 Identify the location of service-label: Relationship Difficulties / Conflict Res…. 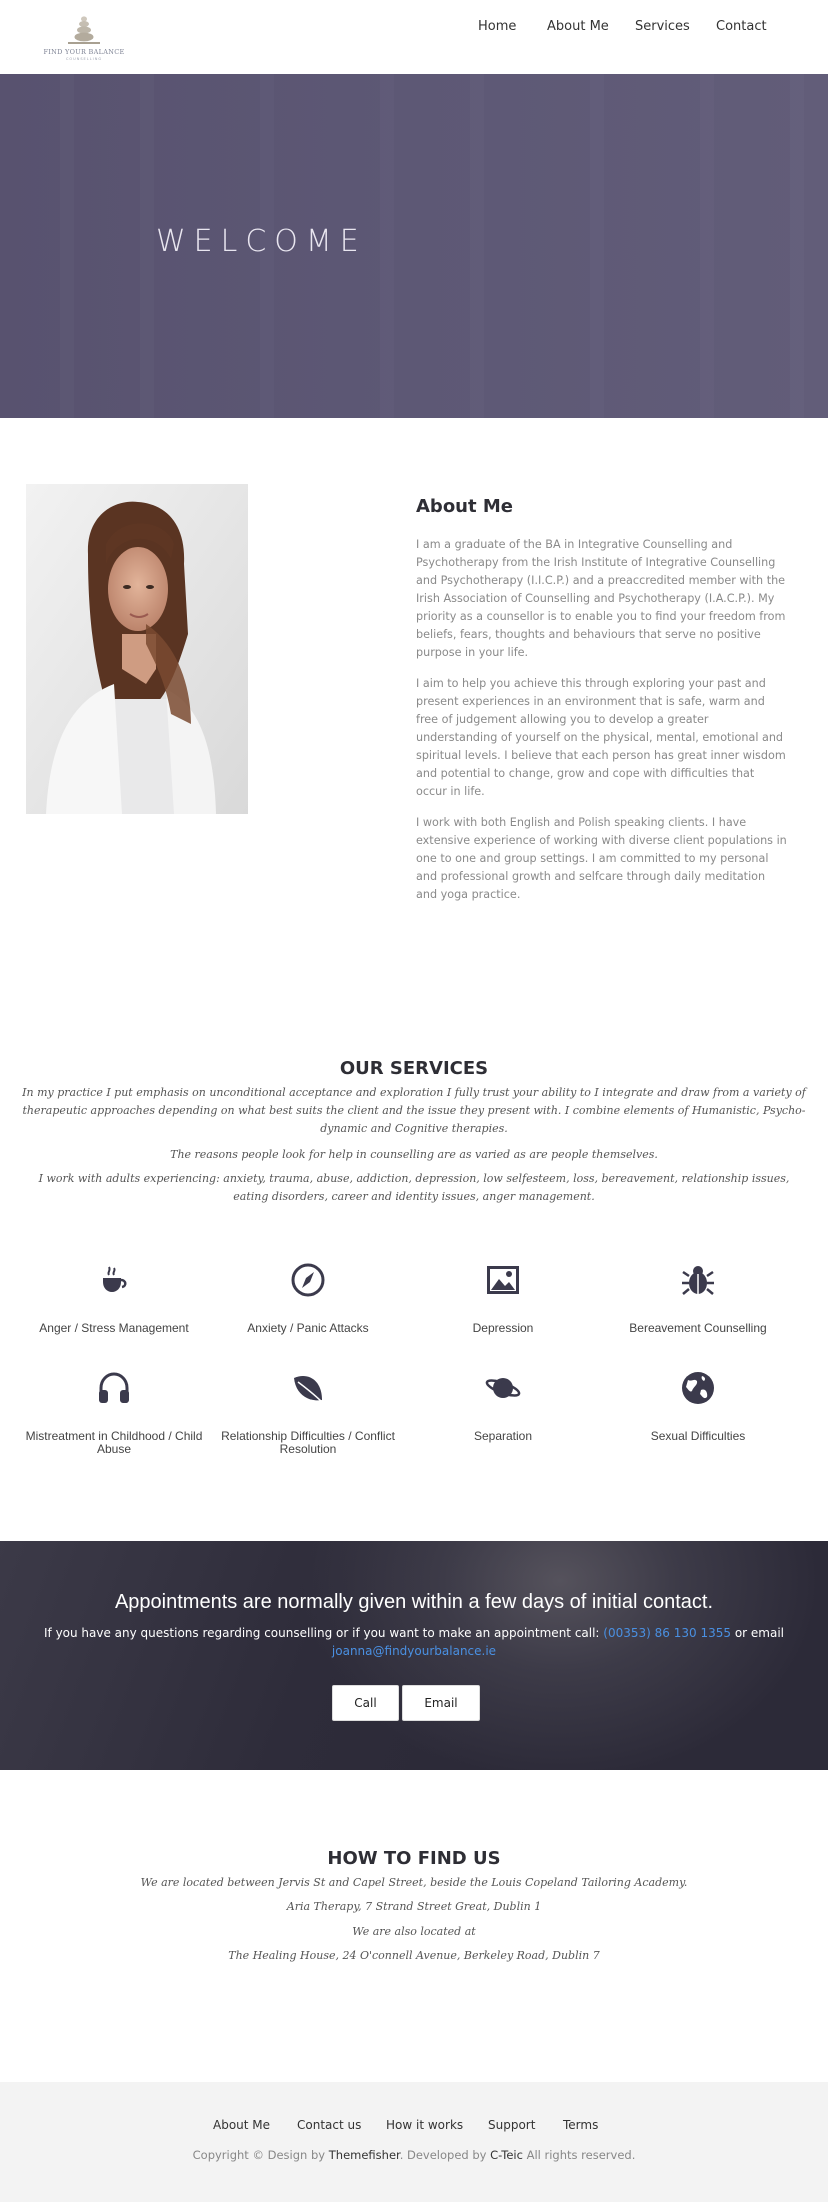
(308, 1442).